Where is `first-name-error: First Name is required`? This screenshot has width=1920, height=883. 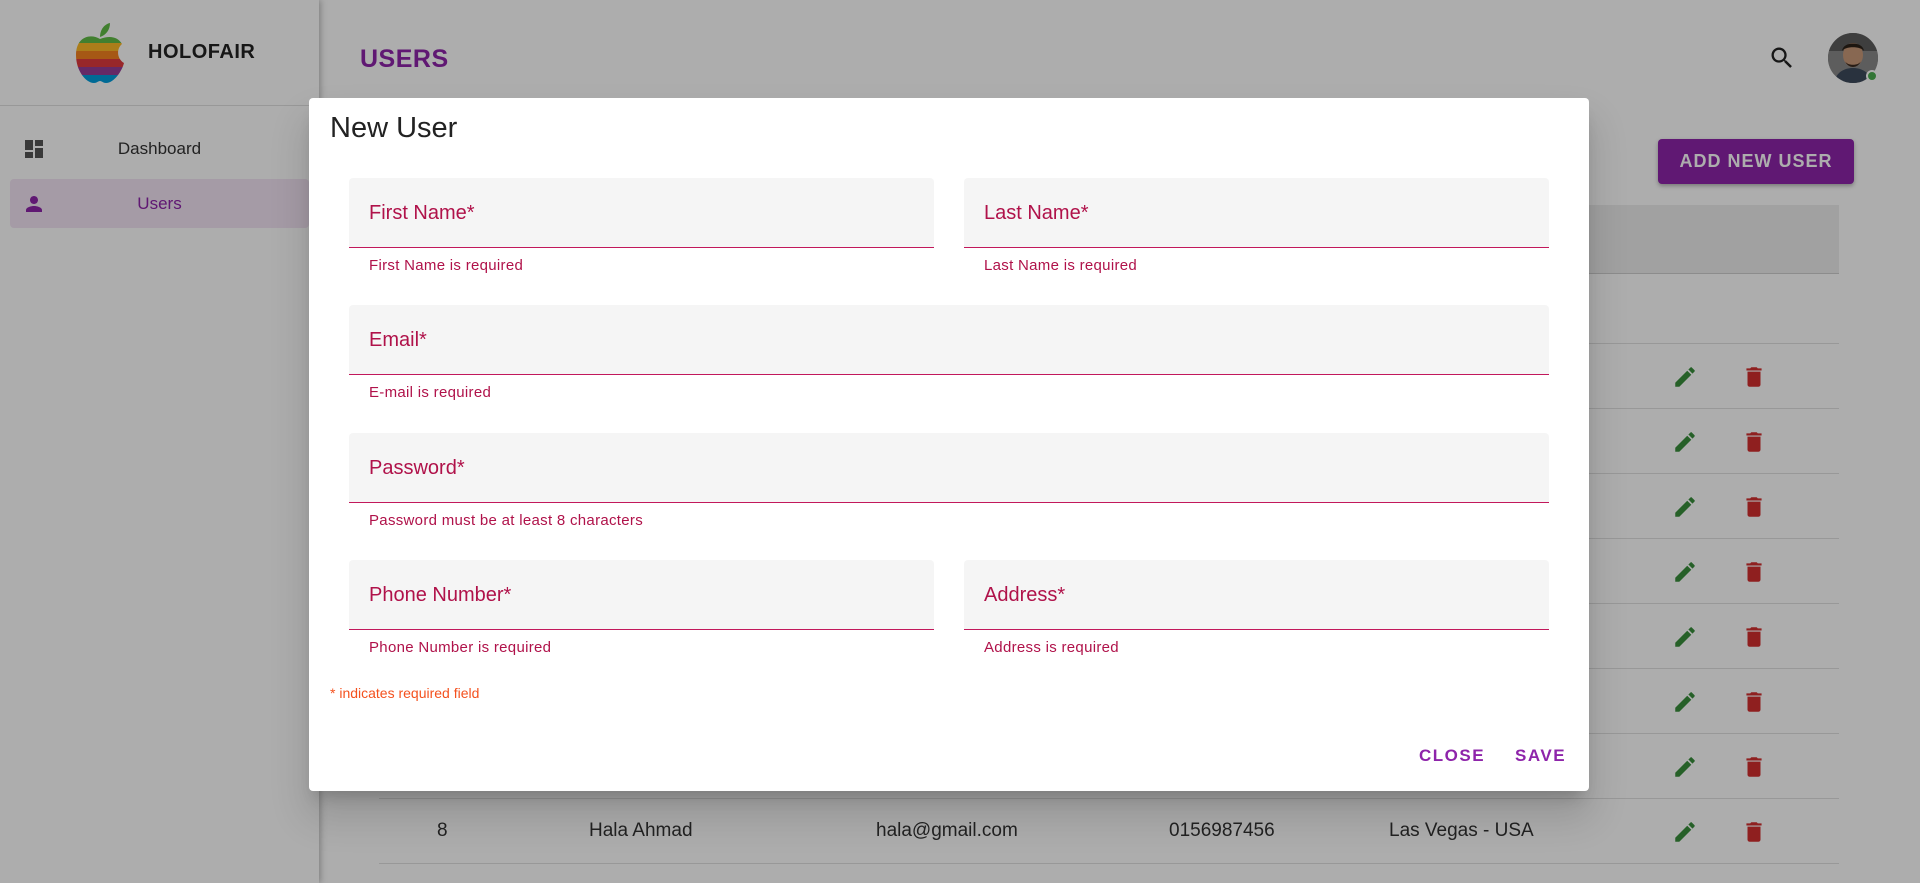
first-name-error: First Name is required is located at coordinates (446, 265).